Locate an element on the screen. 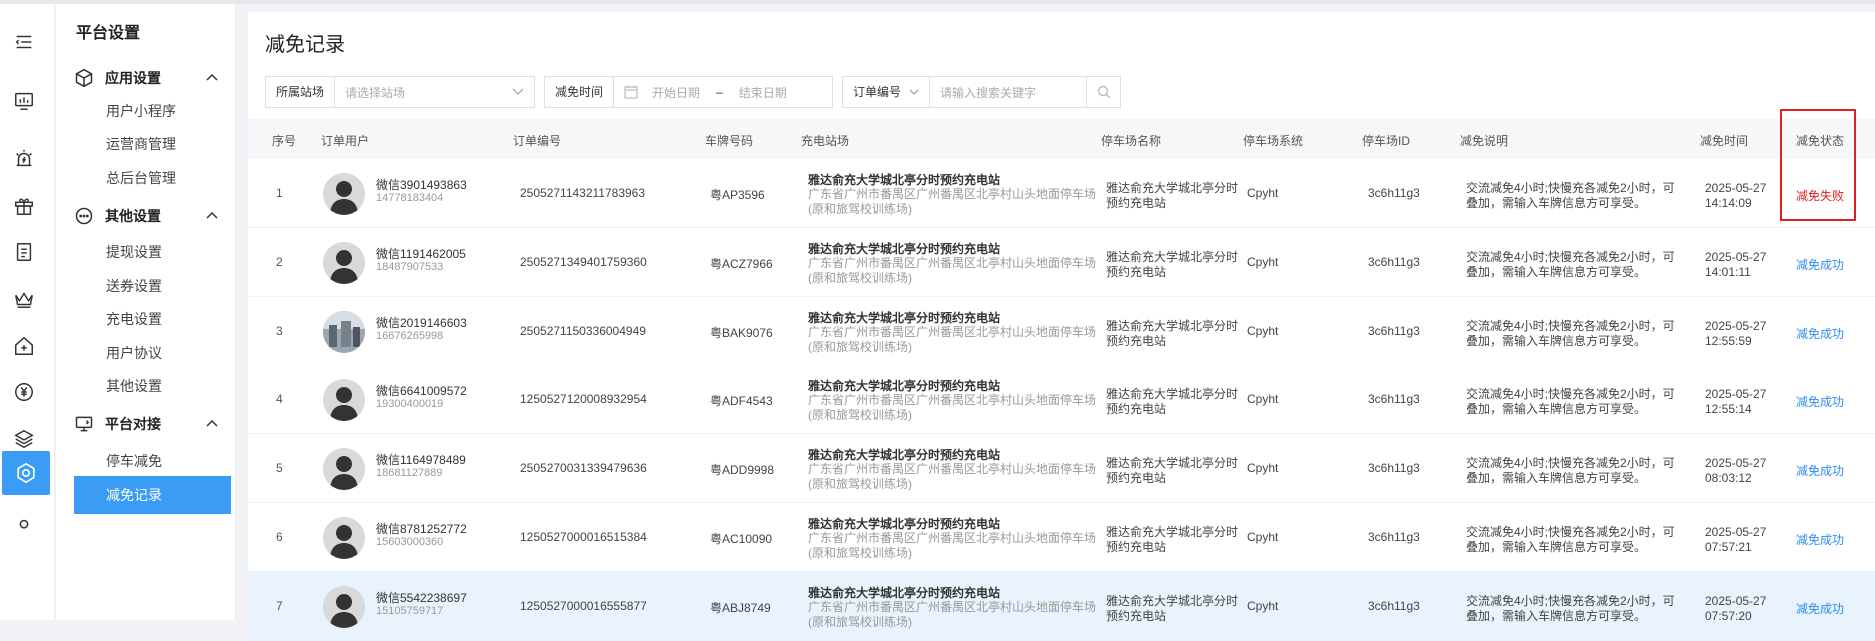 The height and width of the screenshot is (641, 1875). menu-item-waiver-records: 减免记录 is located at coordinates (152, 495).